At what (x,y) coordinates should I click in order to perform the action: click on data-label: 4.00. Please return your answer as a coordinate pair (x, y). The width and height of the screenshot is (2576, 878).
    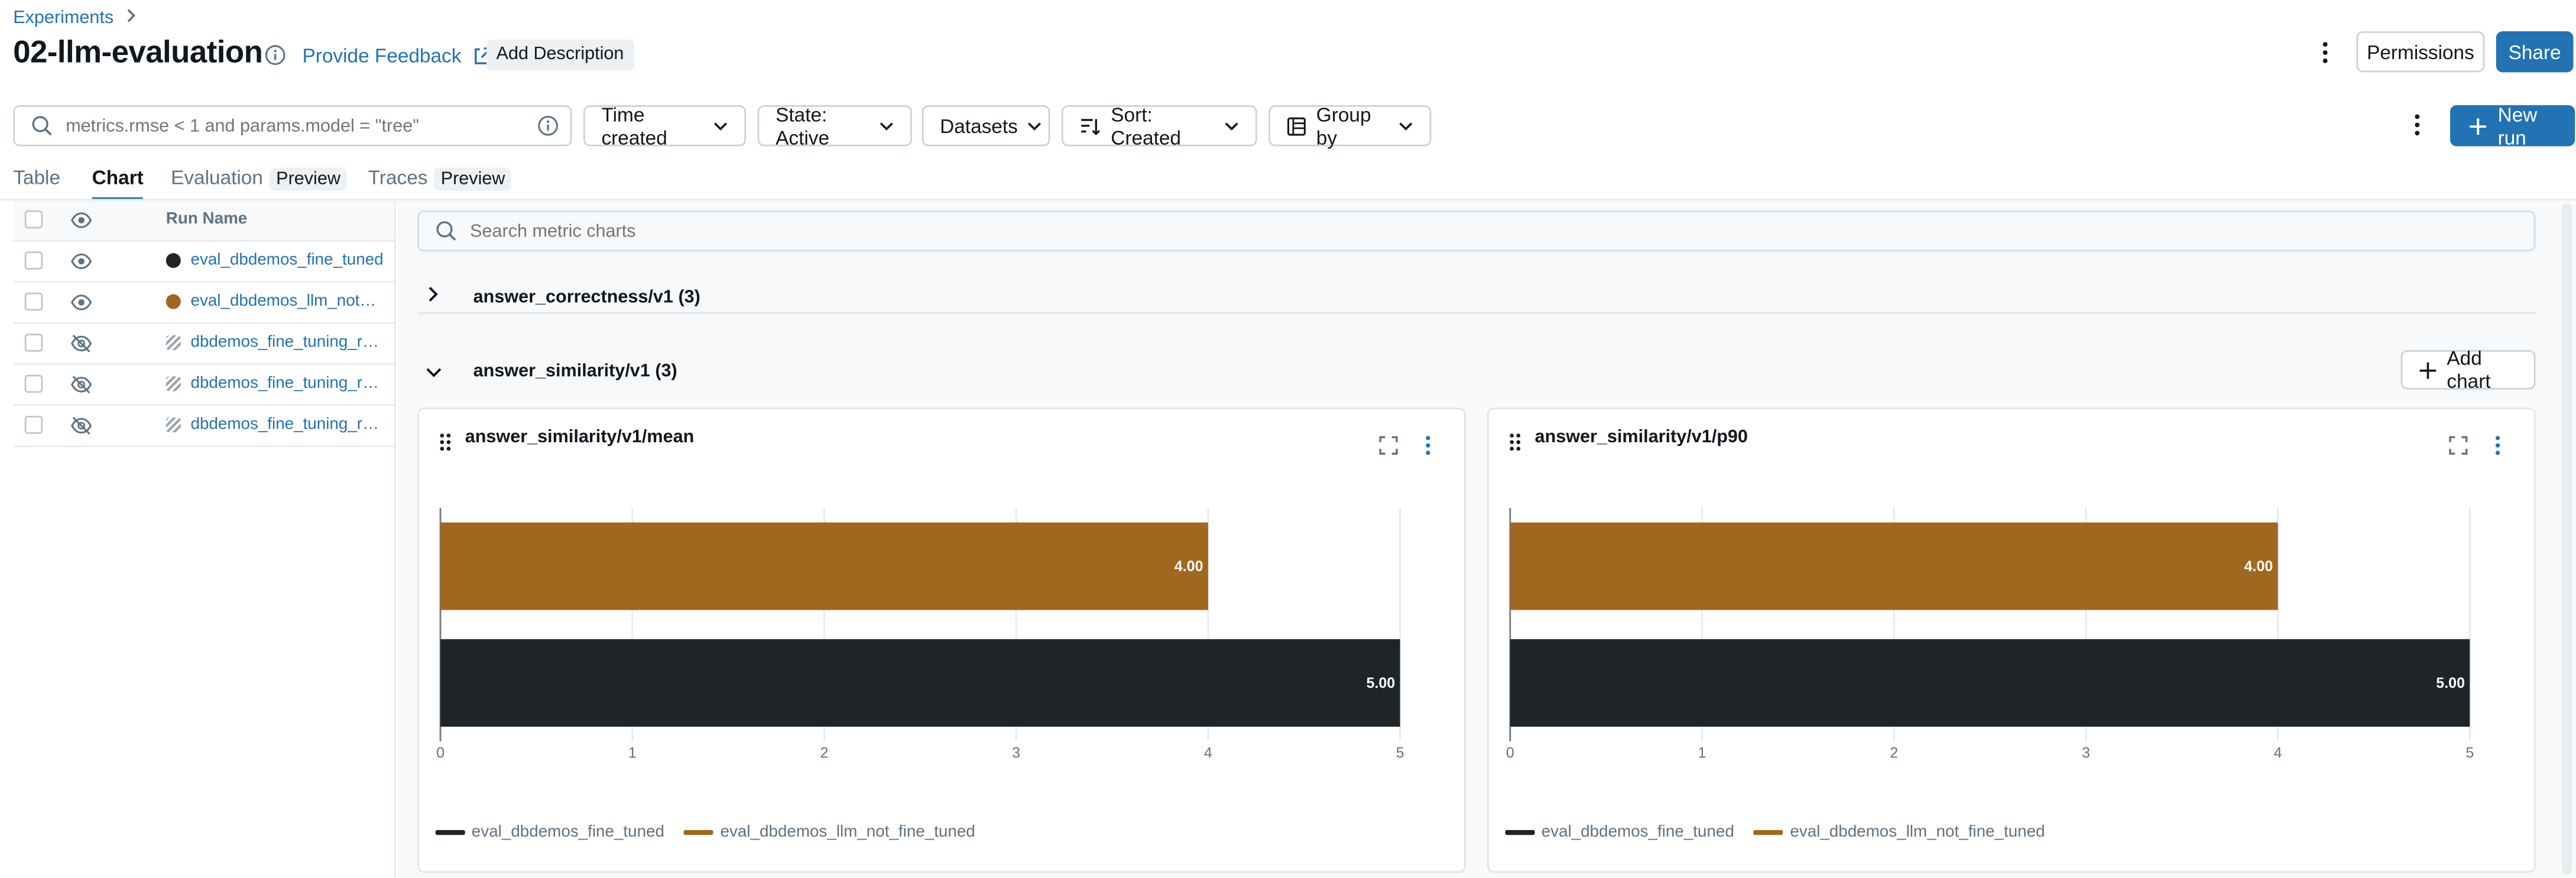
    Looking at the image, I should click on (1189, 566).